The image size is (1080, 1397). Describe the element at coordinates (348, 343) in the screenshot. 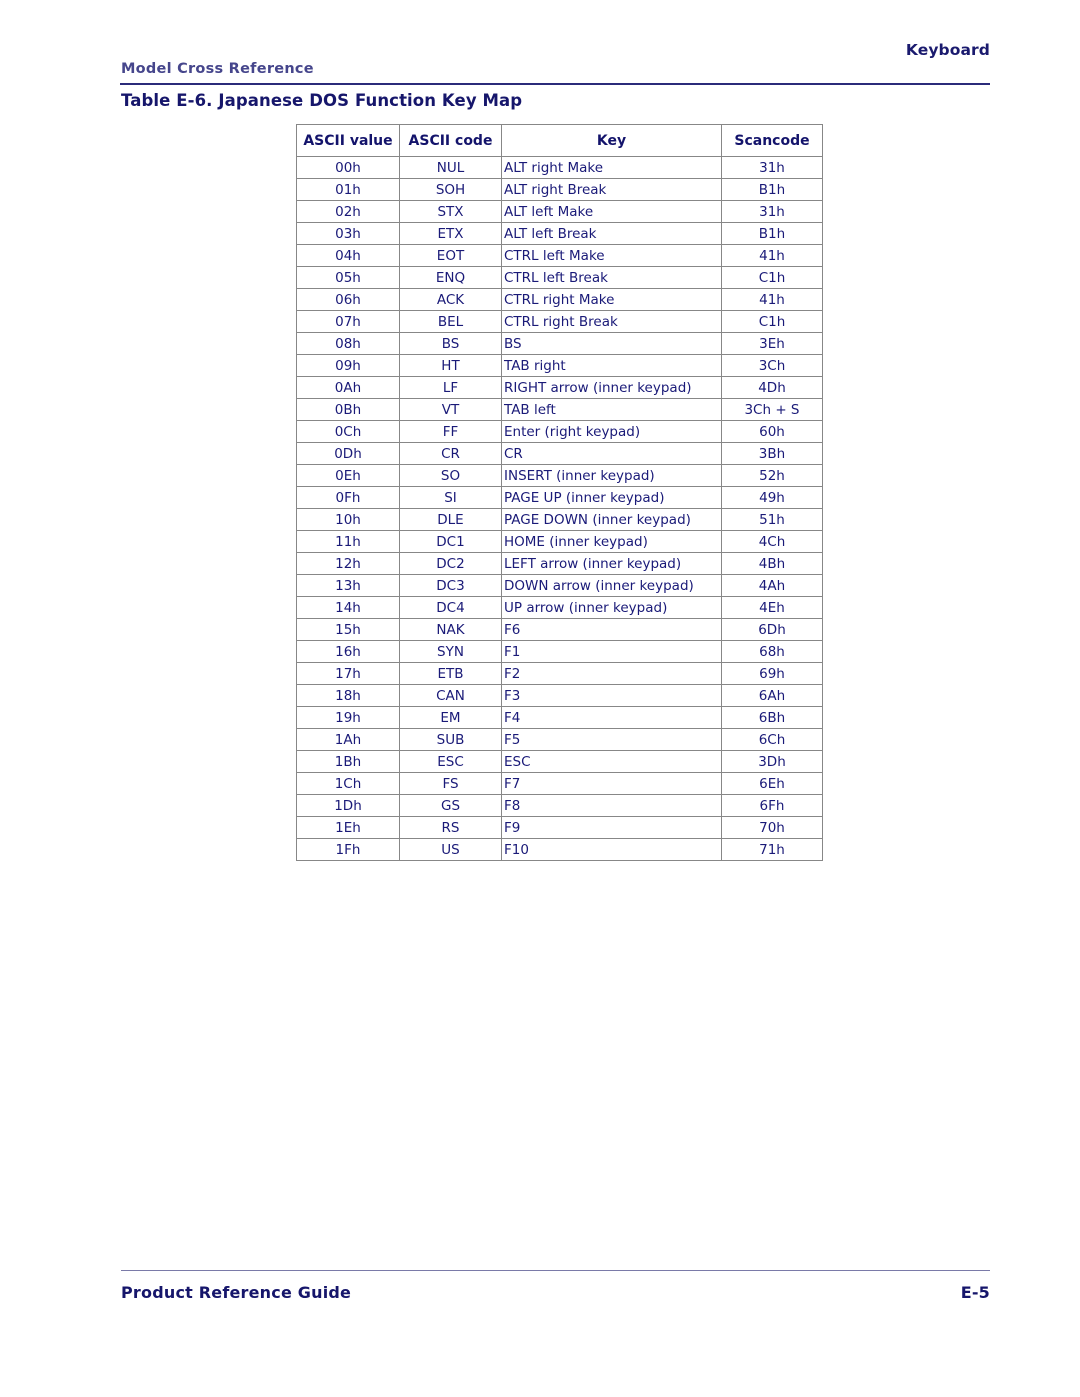

I see `cell-ascii-value: 08h` at that location.